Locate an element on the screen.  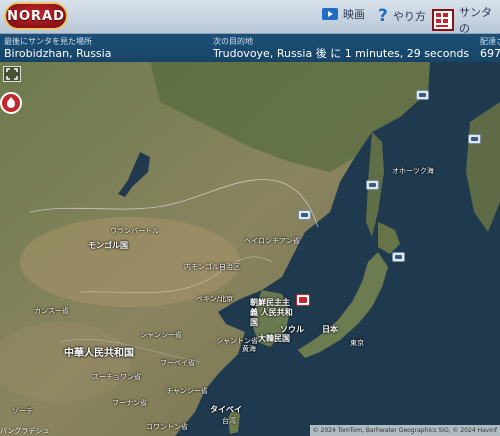
play-icon is located at coordinates (330, 14).